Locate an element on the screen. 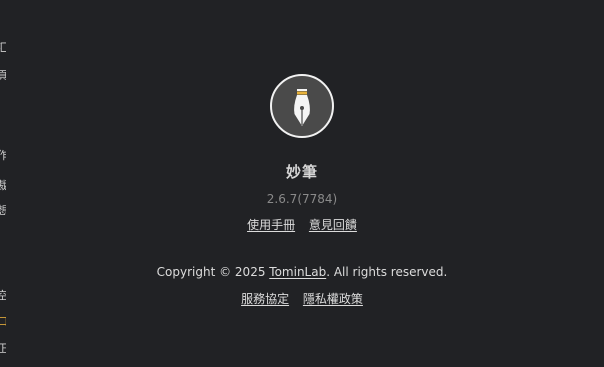  terms-of-service-link: 服務協定 is located at coordinates (265, 299).